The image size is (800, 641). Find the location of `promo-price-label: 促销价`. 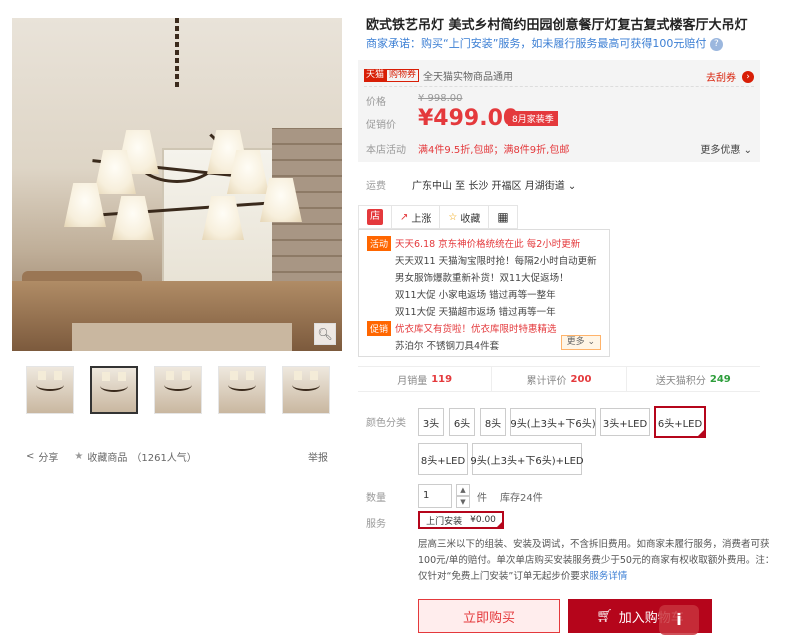

promo-price-label: 促销价 is located at coordinates (381, 125).